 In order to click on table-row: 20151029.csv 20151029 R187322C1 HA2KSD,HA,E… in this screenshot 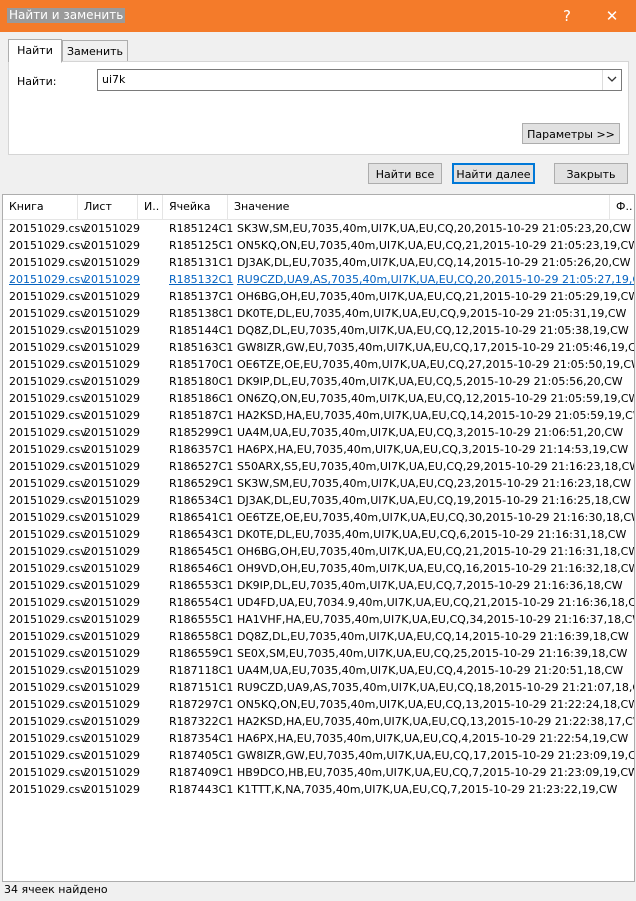, I will do `click(318, 721)`.